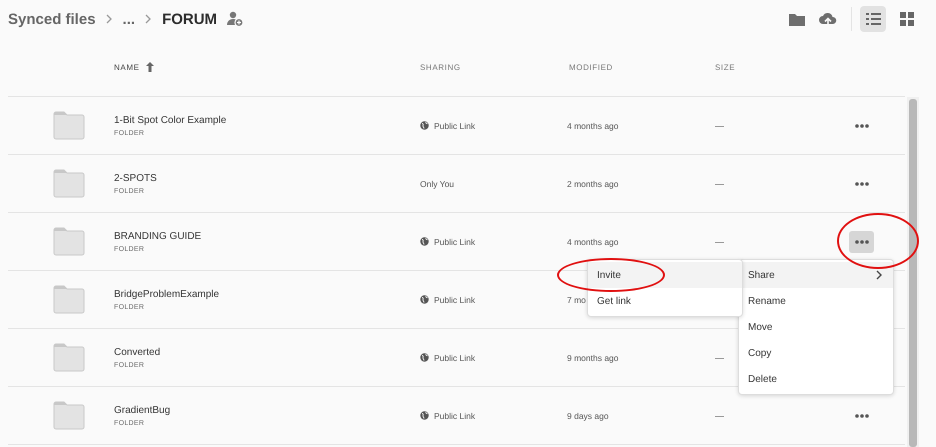 This screenshot has height=447, width=936. Describe the element at coordinates (127, 67) in the screenshot. I see `column-header: NAME` at that location.